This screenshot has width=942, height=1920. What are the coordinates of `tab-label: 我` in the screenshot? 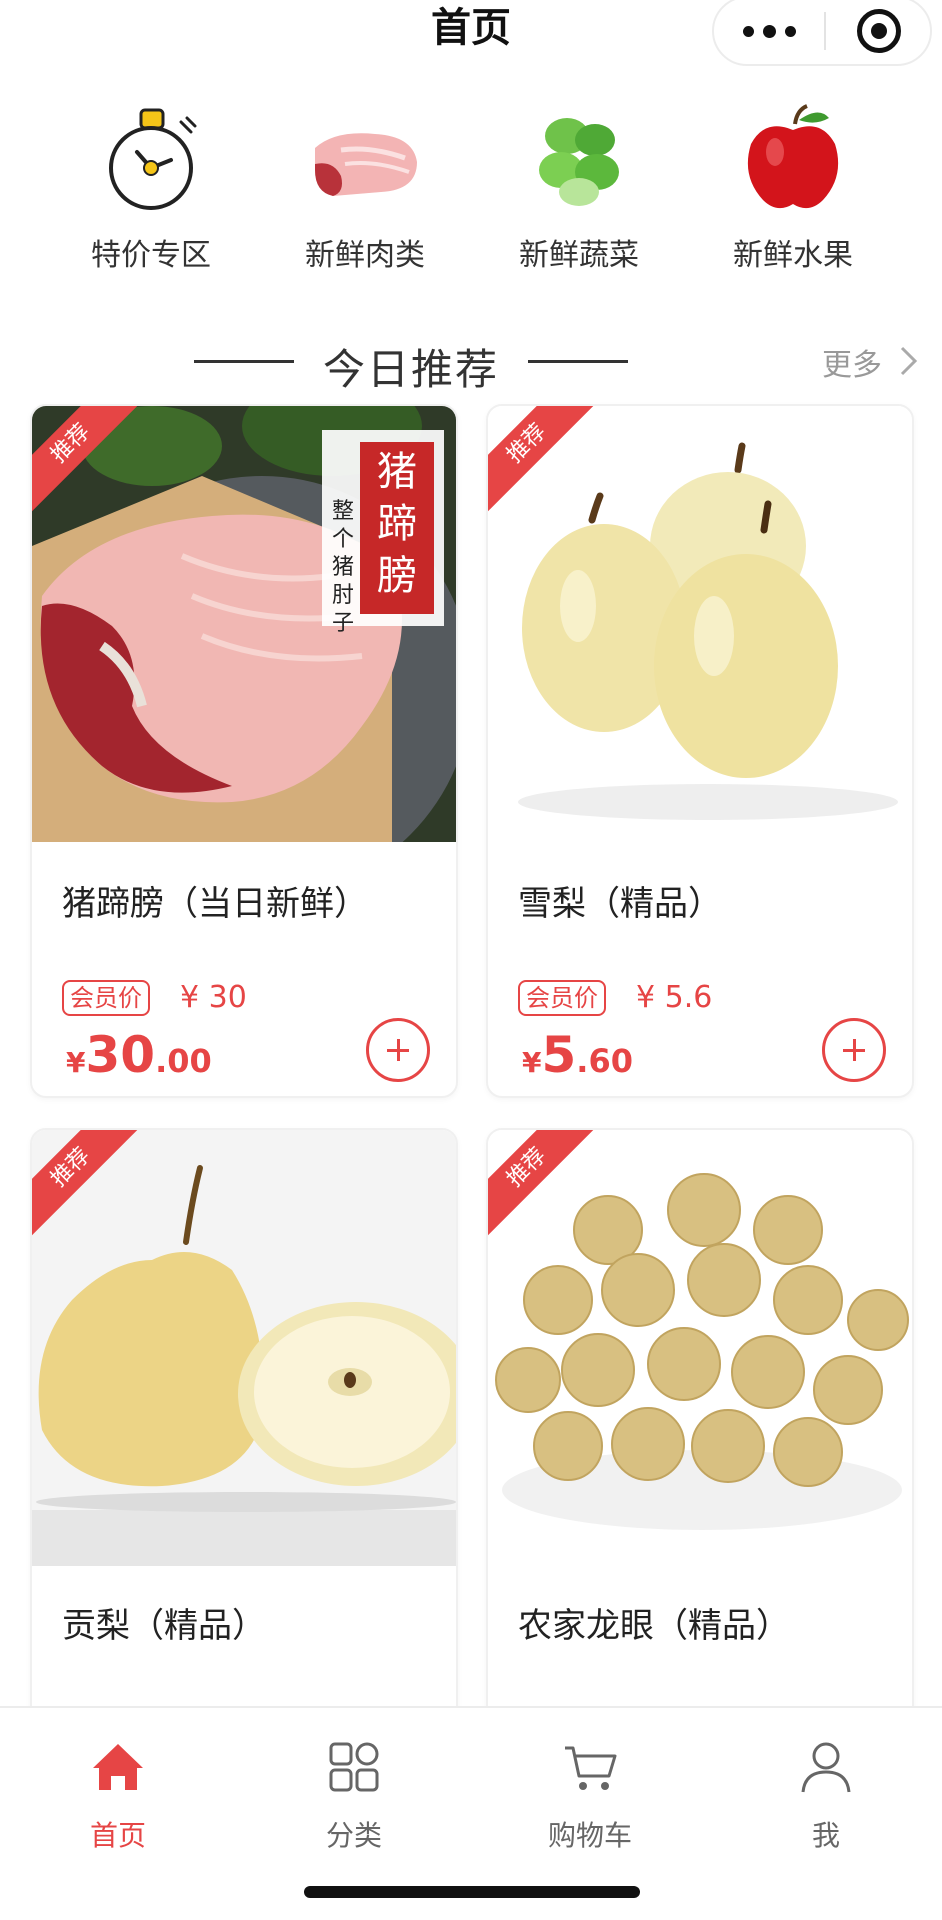 It's located at (825, 1835).